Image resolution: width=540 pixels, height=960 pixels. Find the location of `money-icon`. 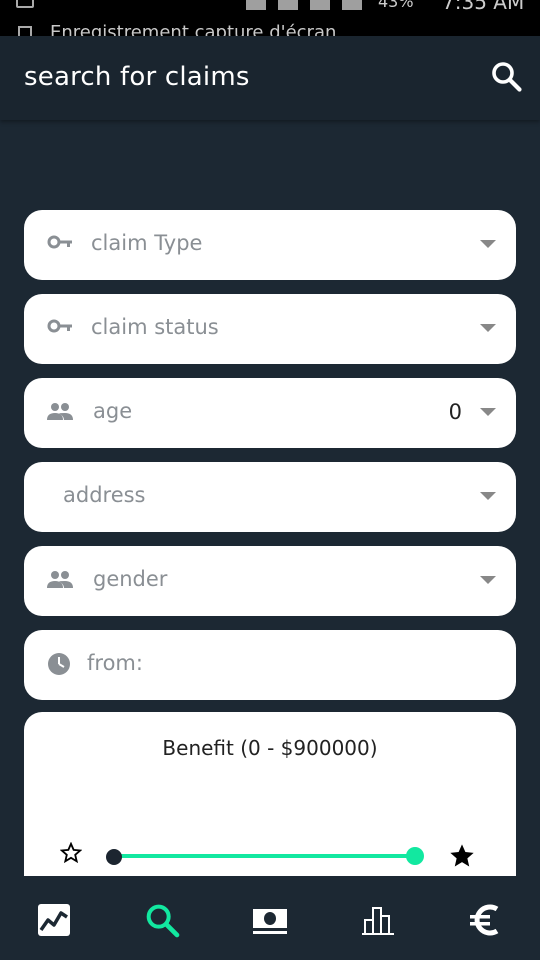

money-icon is located at coordinates (270, 921).